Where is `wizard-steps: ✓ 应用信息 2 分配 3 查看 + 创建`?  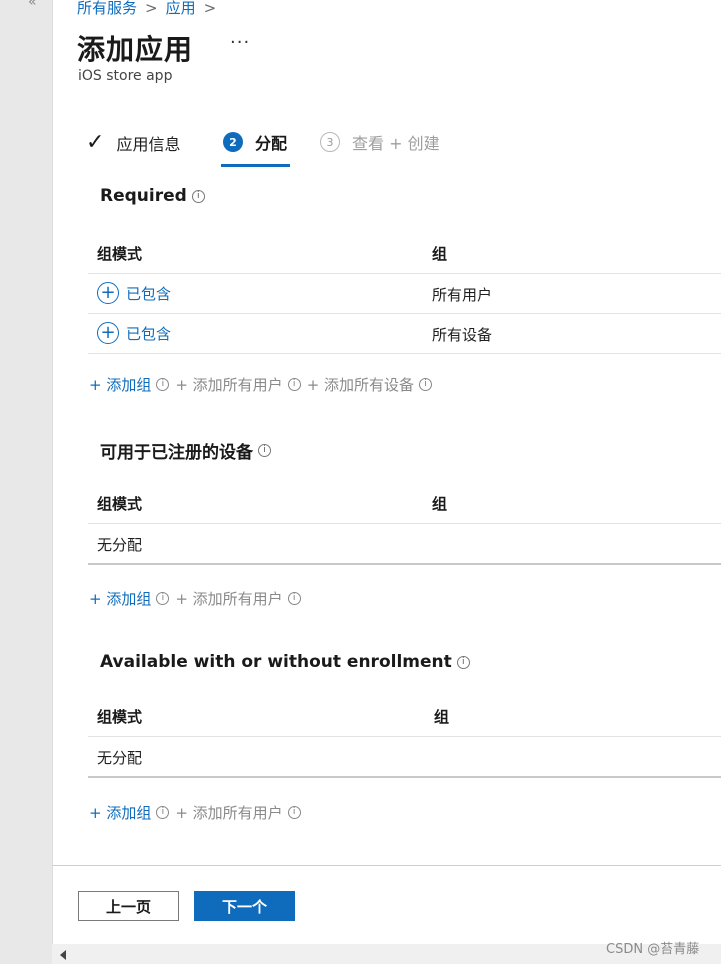
wizard-steps: ✓ 应用信息 2 分配 3 查看 + 创建 is located at coordinates (386, 150).